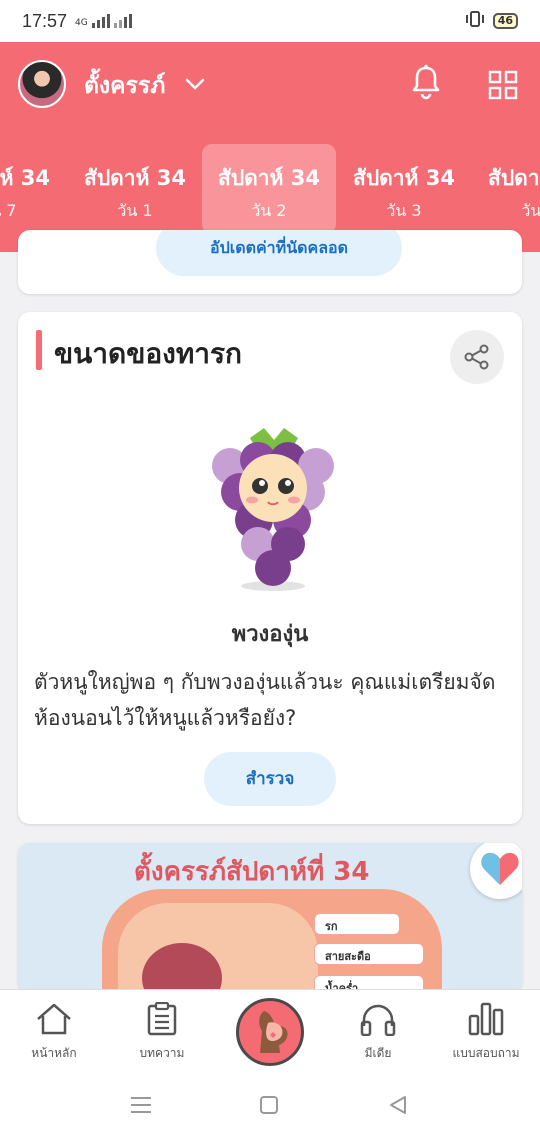 Image resolution: width=540 pixels, height=1140 pixels. Describe the element at coordinates (54, 1053) in the screenshot. I see `nav-home-label: หน้าหลัก` at that location.